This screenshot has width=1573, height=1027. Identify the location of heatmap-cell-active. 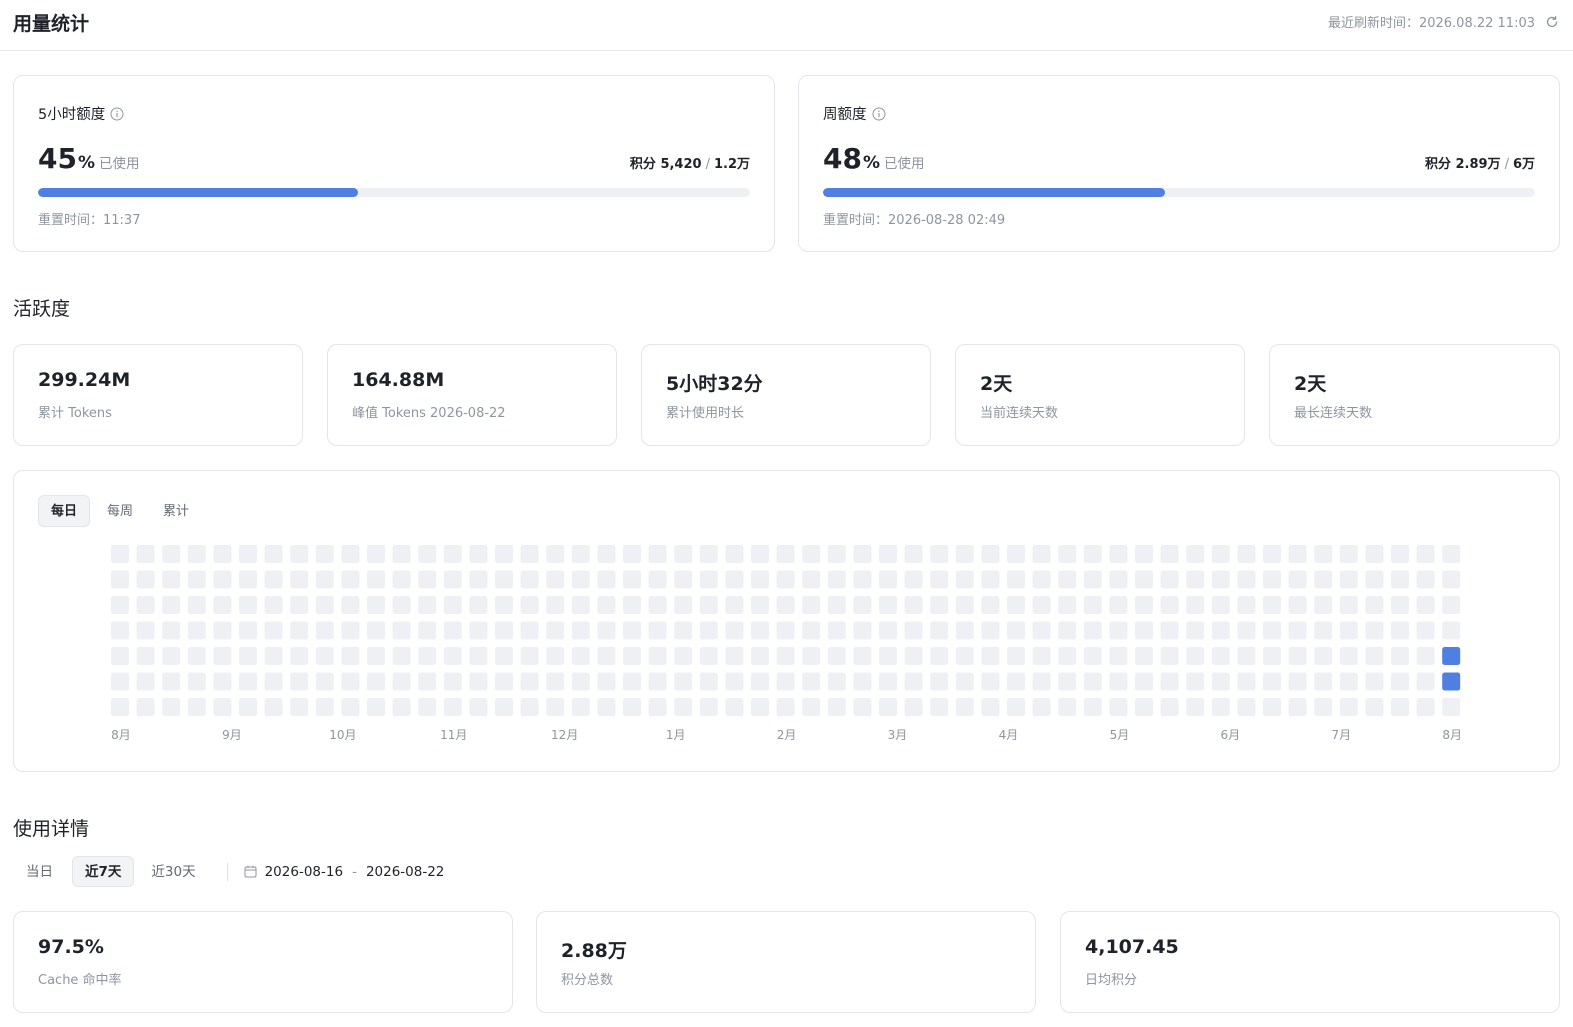
(1451, 681).